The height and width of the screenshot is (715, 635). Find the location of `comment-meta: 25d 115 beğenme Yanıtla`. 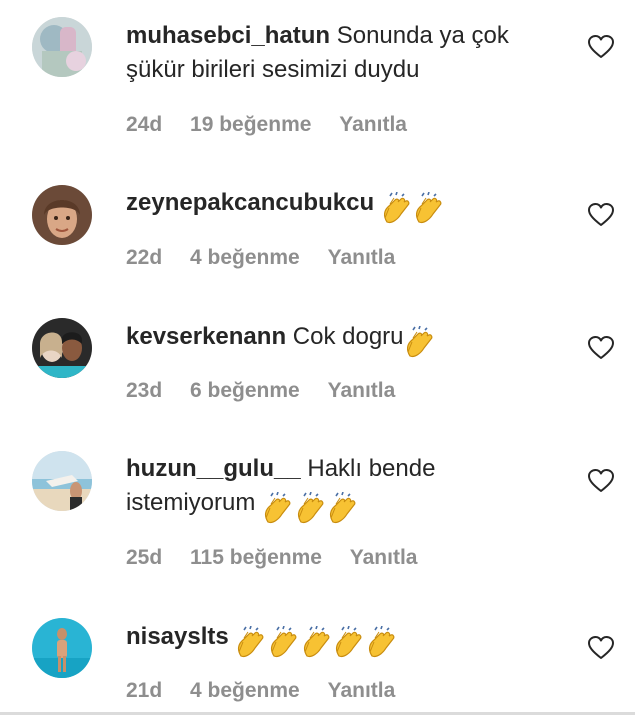

comment-meta: 25d 115 beğenme Yanıtla is located at coordinates (282, 558).